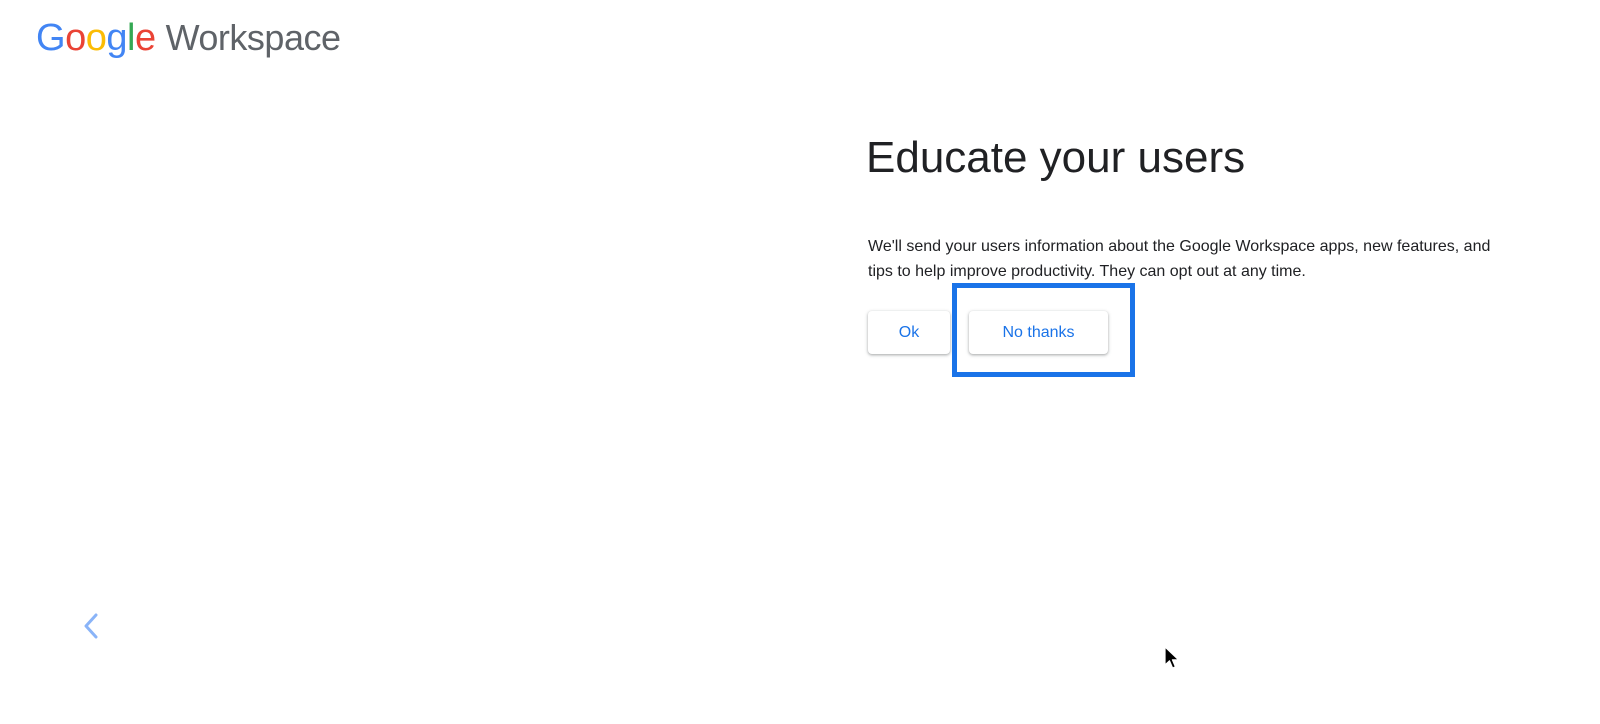  What do you see at coordinates (253, 37) in the screenshot?
I see `product-name: Workspace` at bounding box center [253, 37].